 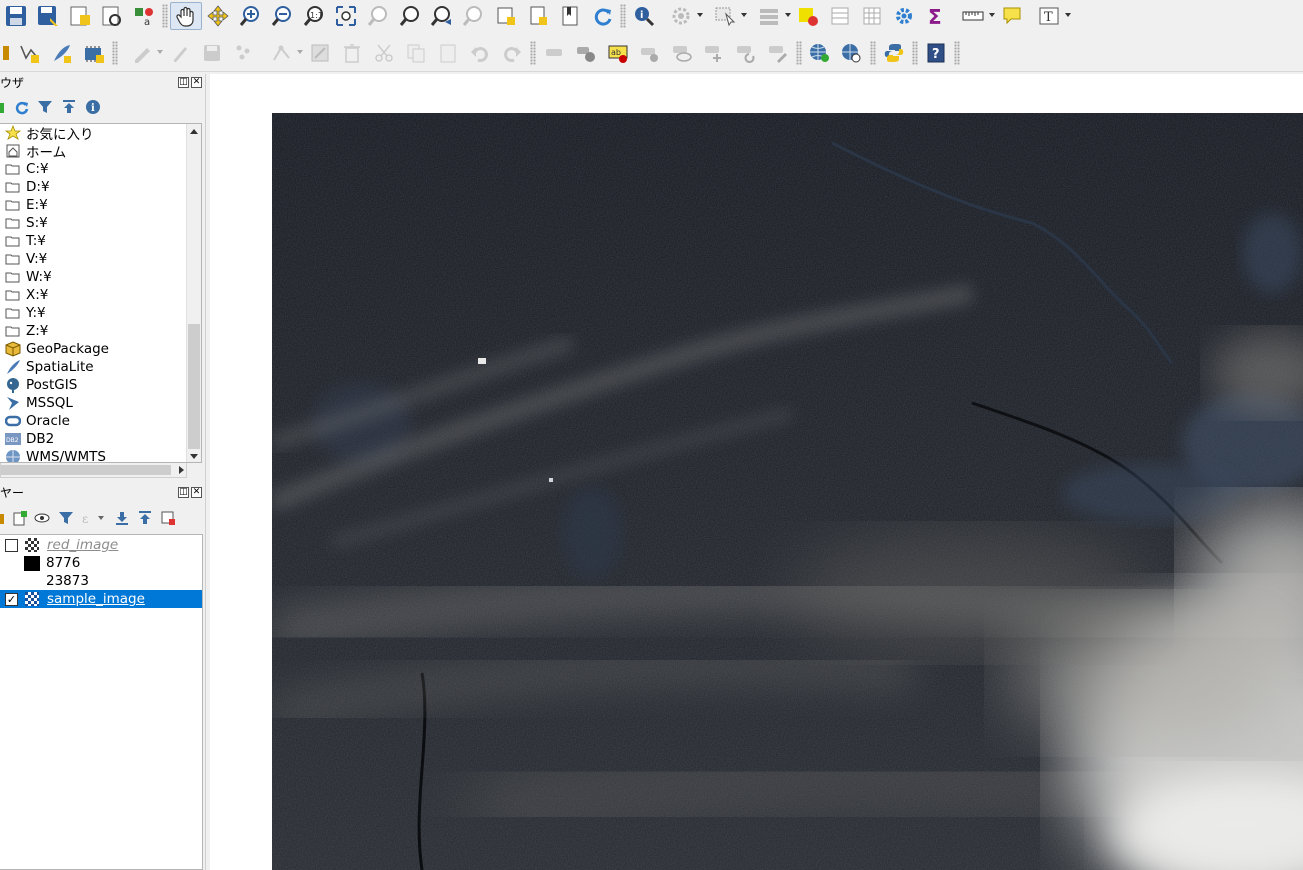 What do you see at coordinates (474, 16) in the screenshot?
I see `zoom-next-button` at bounding box center [474, 16].